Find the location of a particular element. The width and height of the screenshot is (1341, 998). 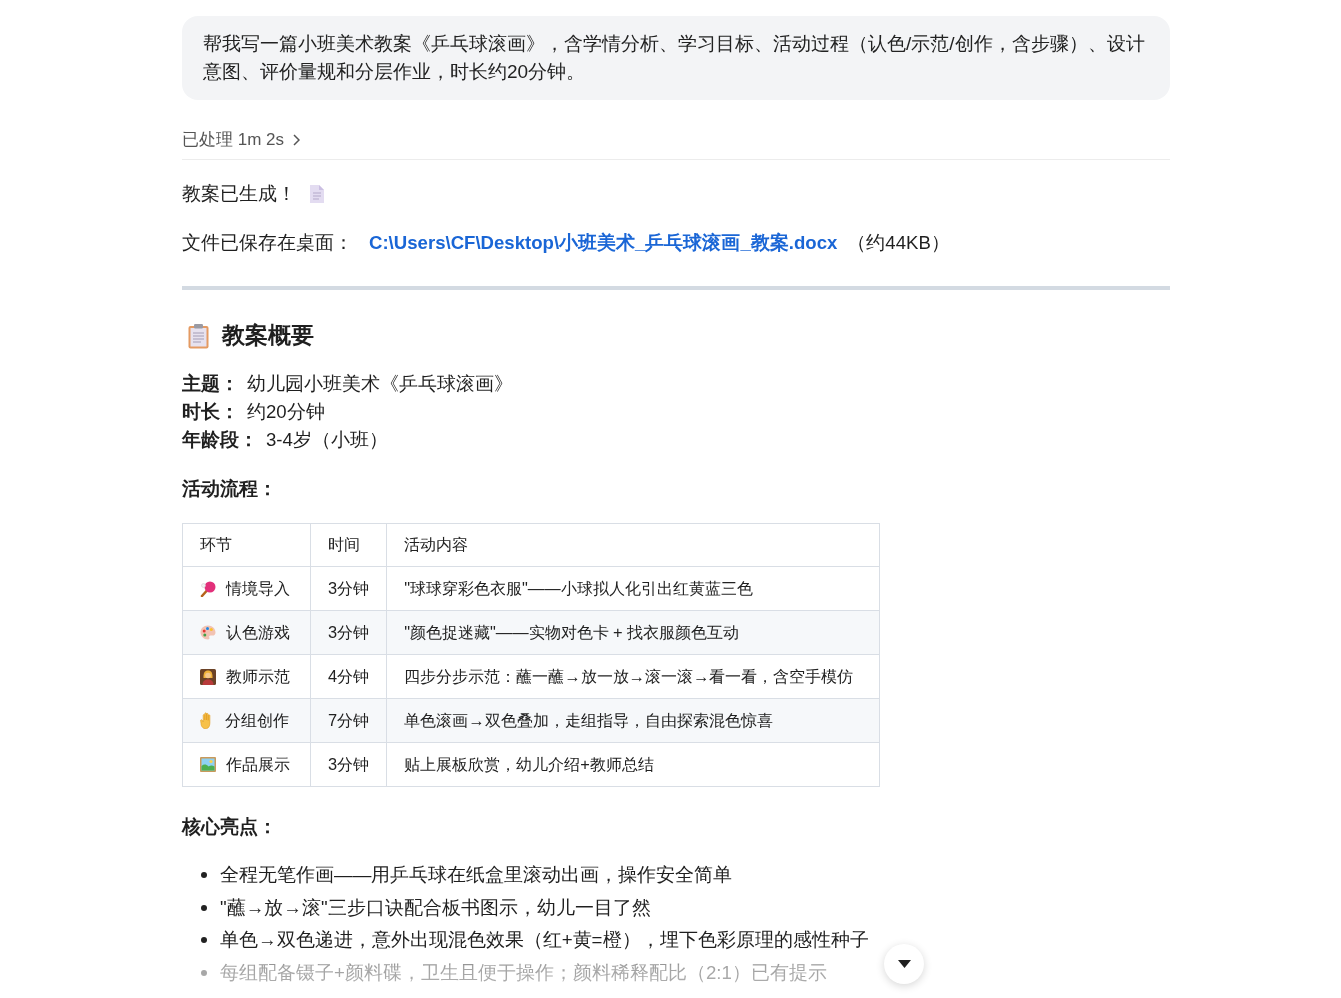

field-value: 3-4岁（小班） is located at coordinates (327, 440).